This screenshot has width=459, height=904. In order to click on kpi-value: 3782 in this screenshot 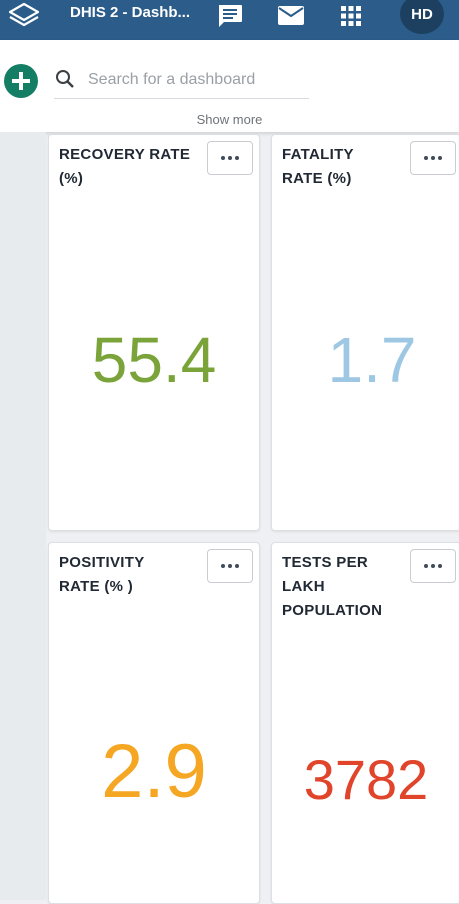, I will do `click(366, 779)`.